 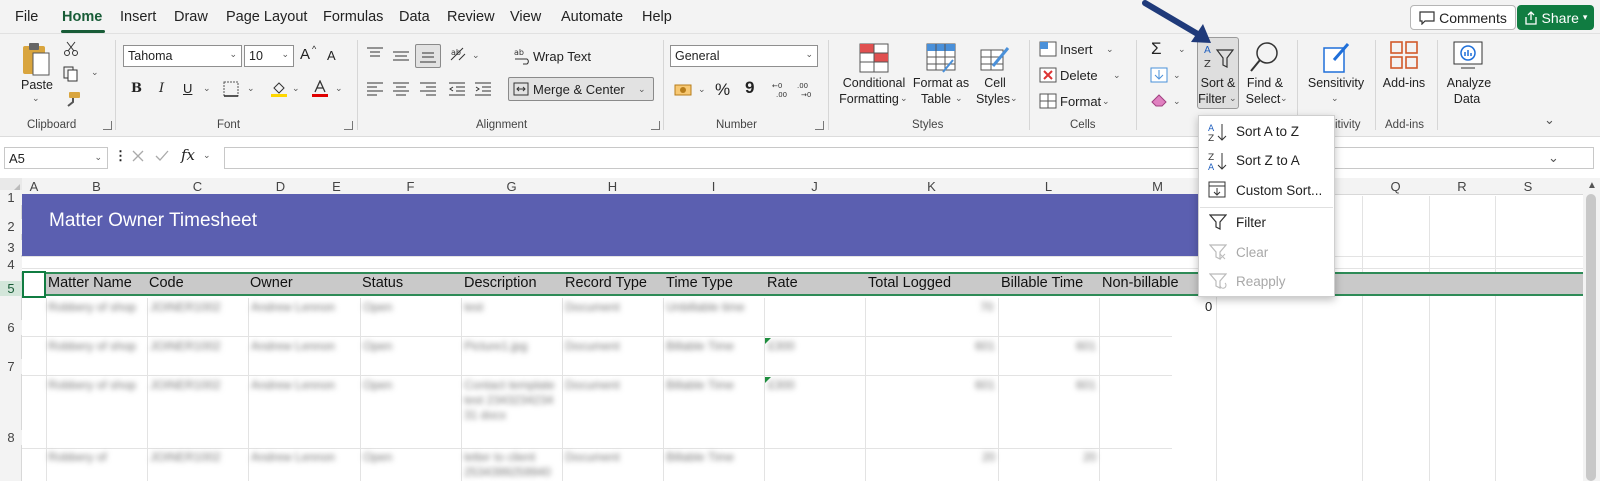 I want to click on fx-dropdown-icon: ⌄, so click(x=207, y=155).